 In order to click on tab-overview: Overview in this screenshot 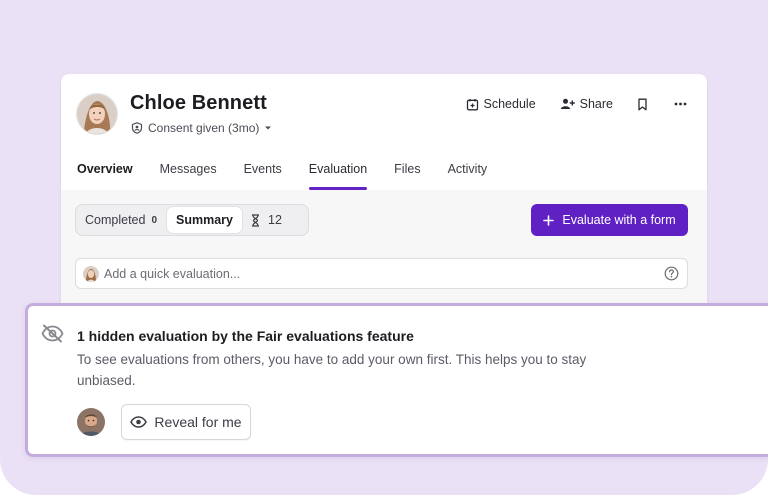, I will do `click(105, 176)`.